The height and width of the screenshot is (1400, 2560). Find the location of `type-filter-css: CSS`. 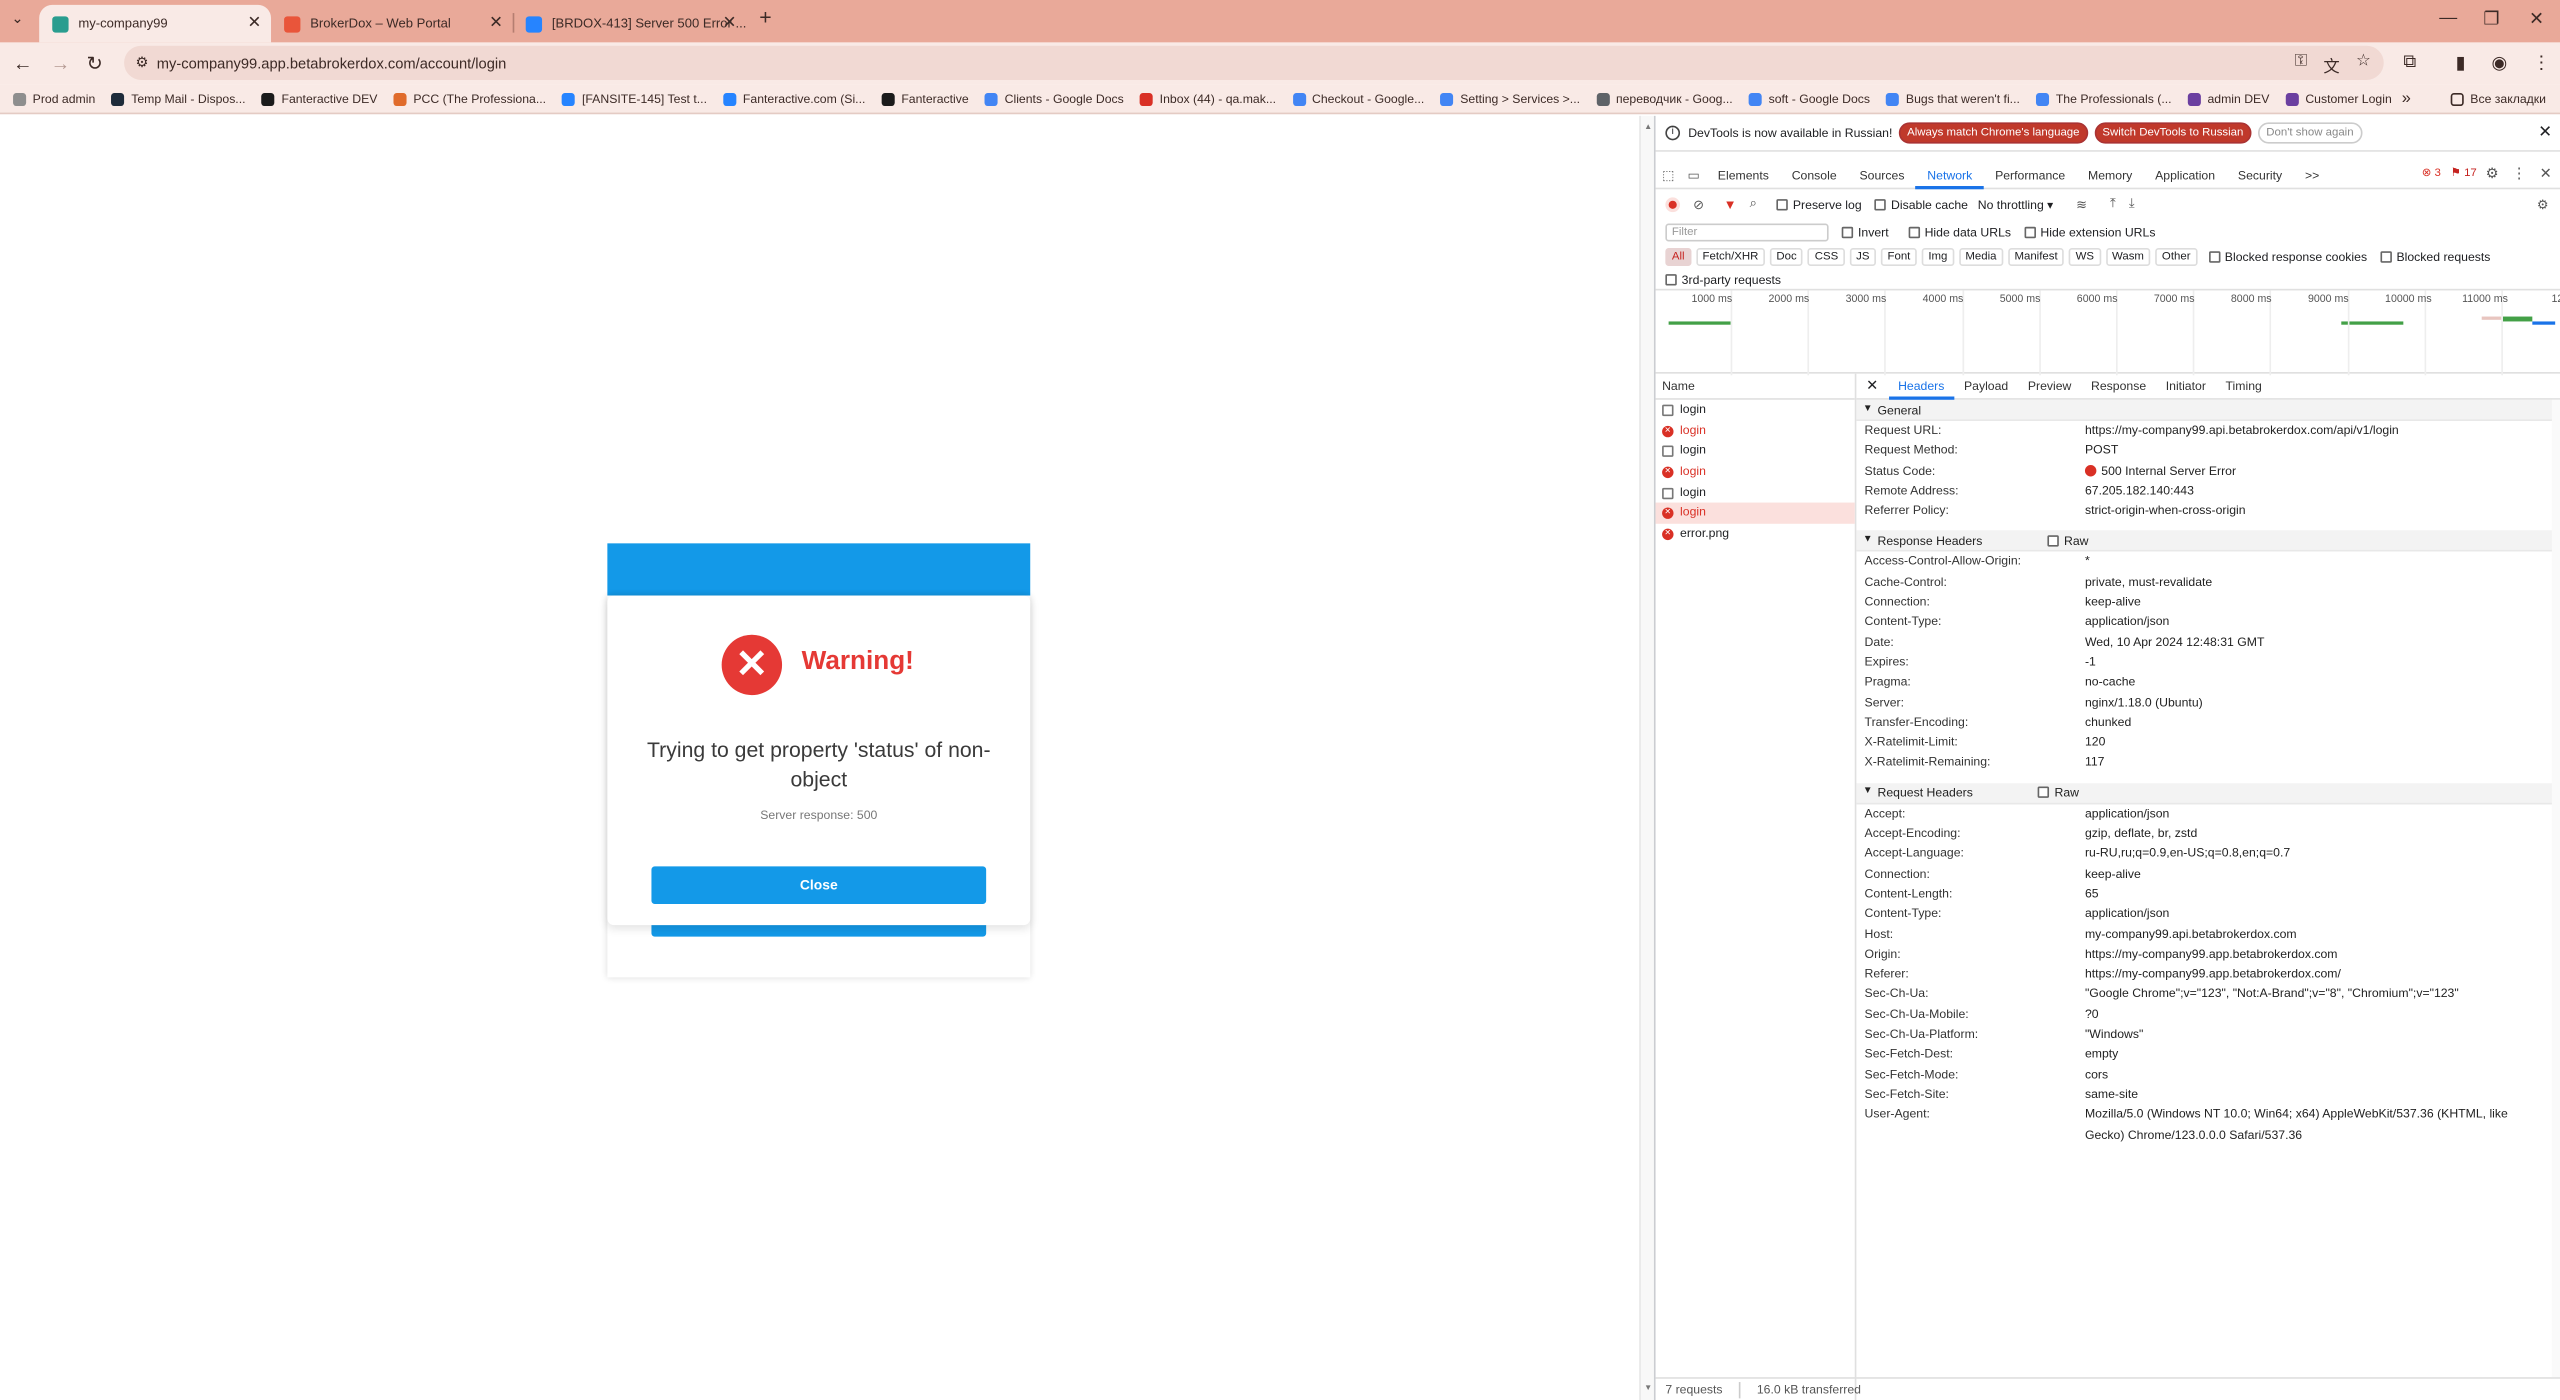

type-filter-css: CSS is located at coordinates (1826, 256).